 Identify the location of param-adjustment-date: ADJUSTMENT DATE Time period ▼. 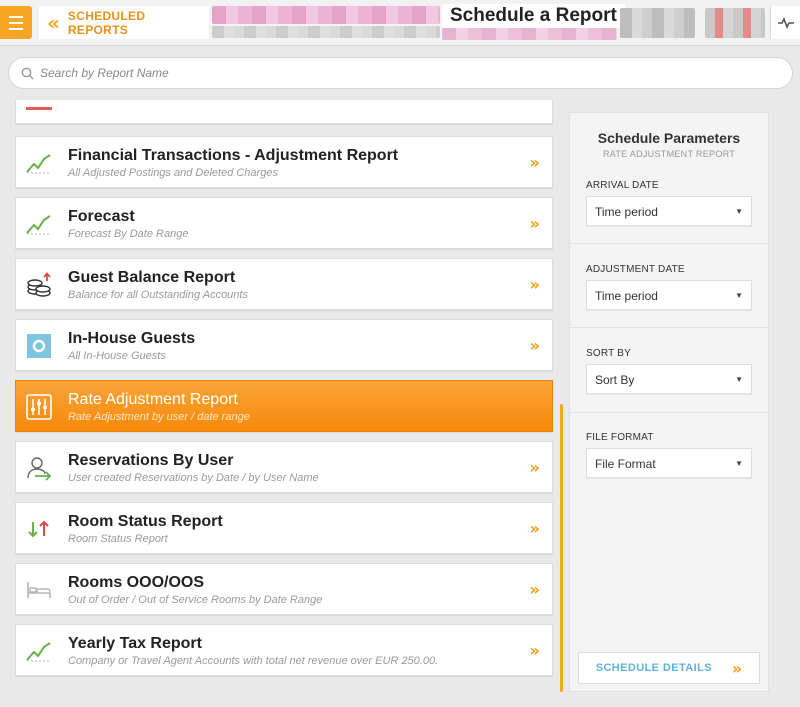
(669, 286).